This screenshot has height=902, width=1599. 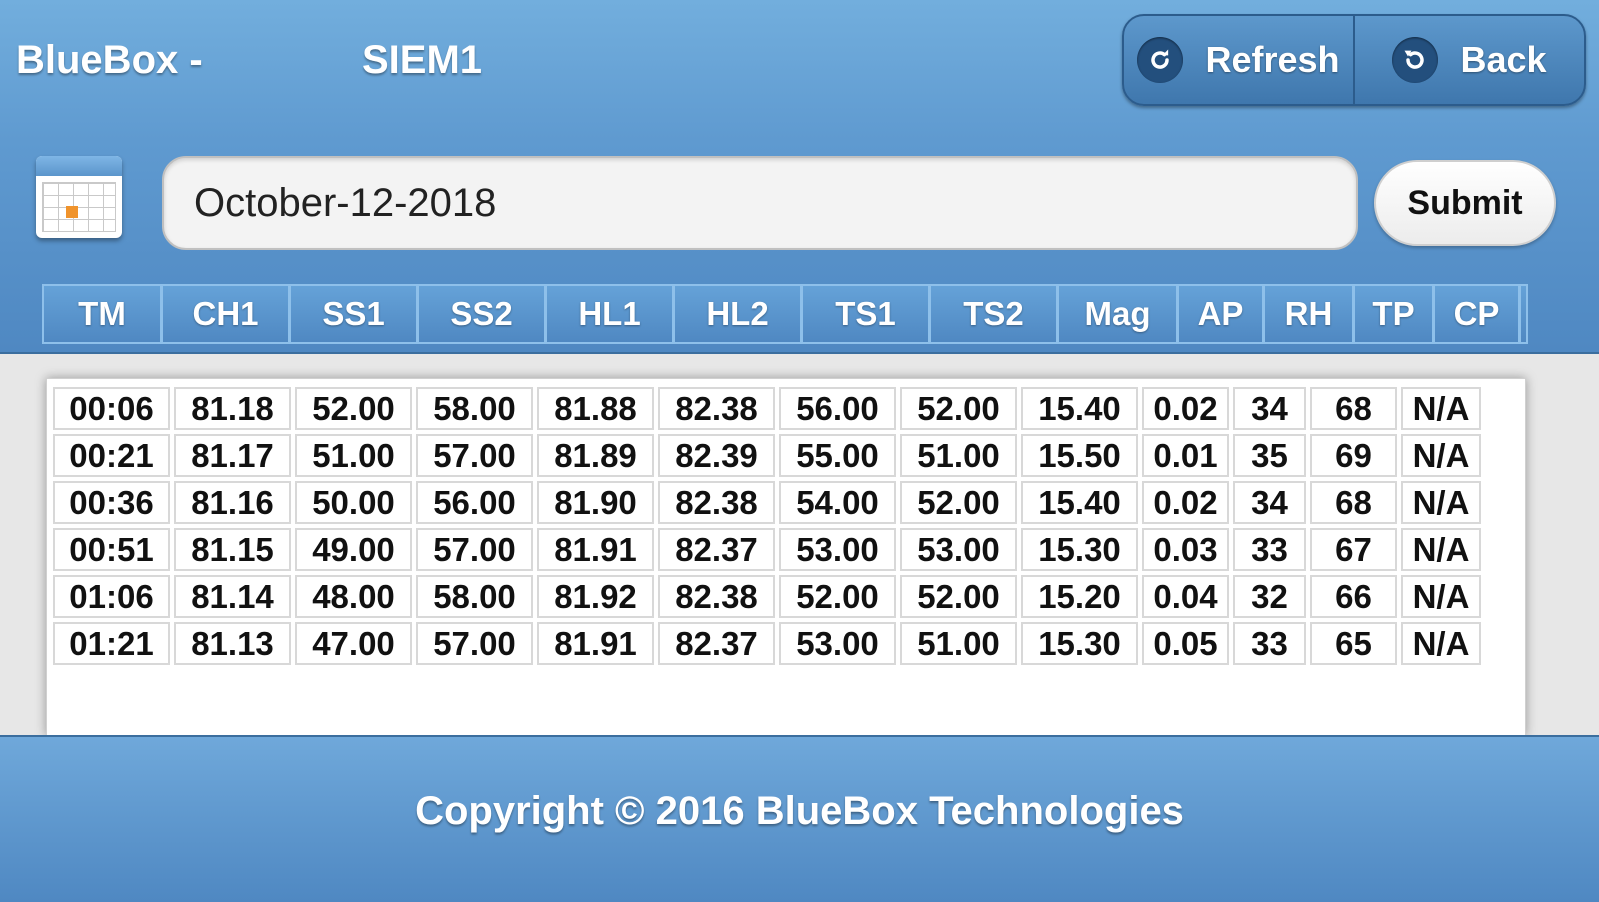 What do you see at coordinates (595, 408) in the screenshot?
I see `table-cell: 81.88` at bounding box center [595, 408].